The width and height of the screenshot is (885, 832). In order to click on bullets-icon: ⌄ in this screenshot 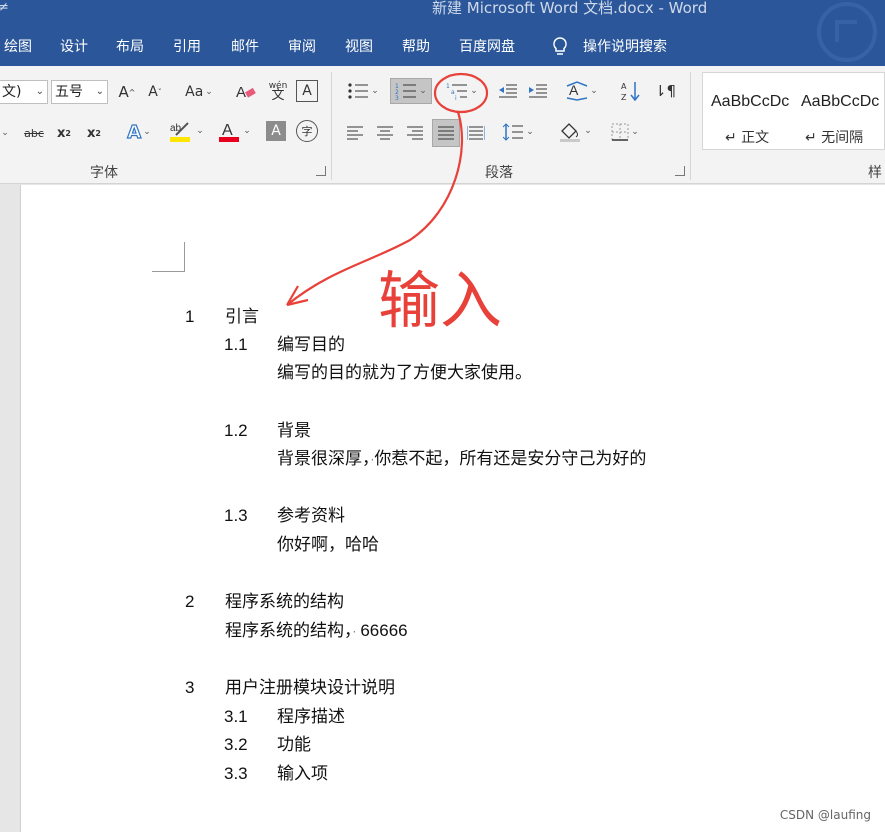, I will do `click(363, 91)`.